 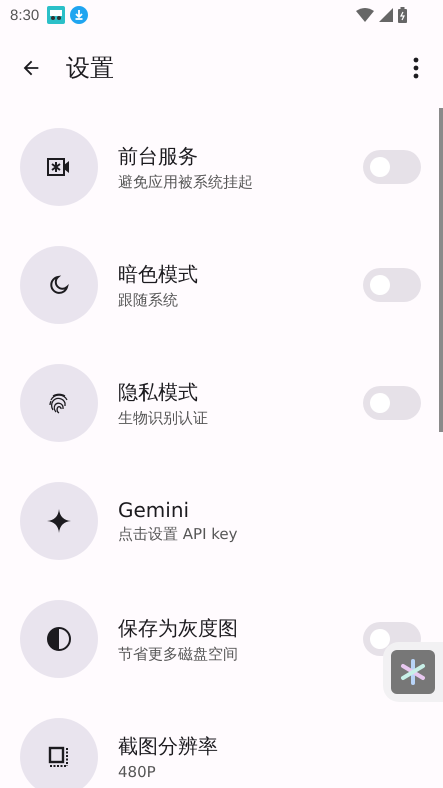 I want to click on settings-item: 暗色模式 跟随系统, so click(x=221, y=285).